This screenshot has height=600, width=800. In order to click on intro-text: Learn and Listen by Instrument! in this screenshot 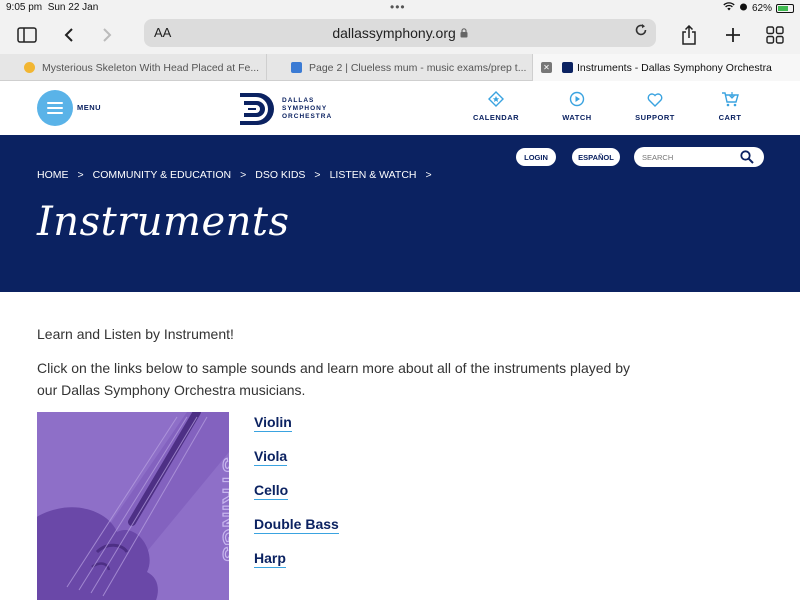, I will do `click(135, 334)`.